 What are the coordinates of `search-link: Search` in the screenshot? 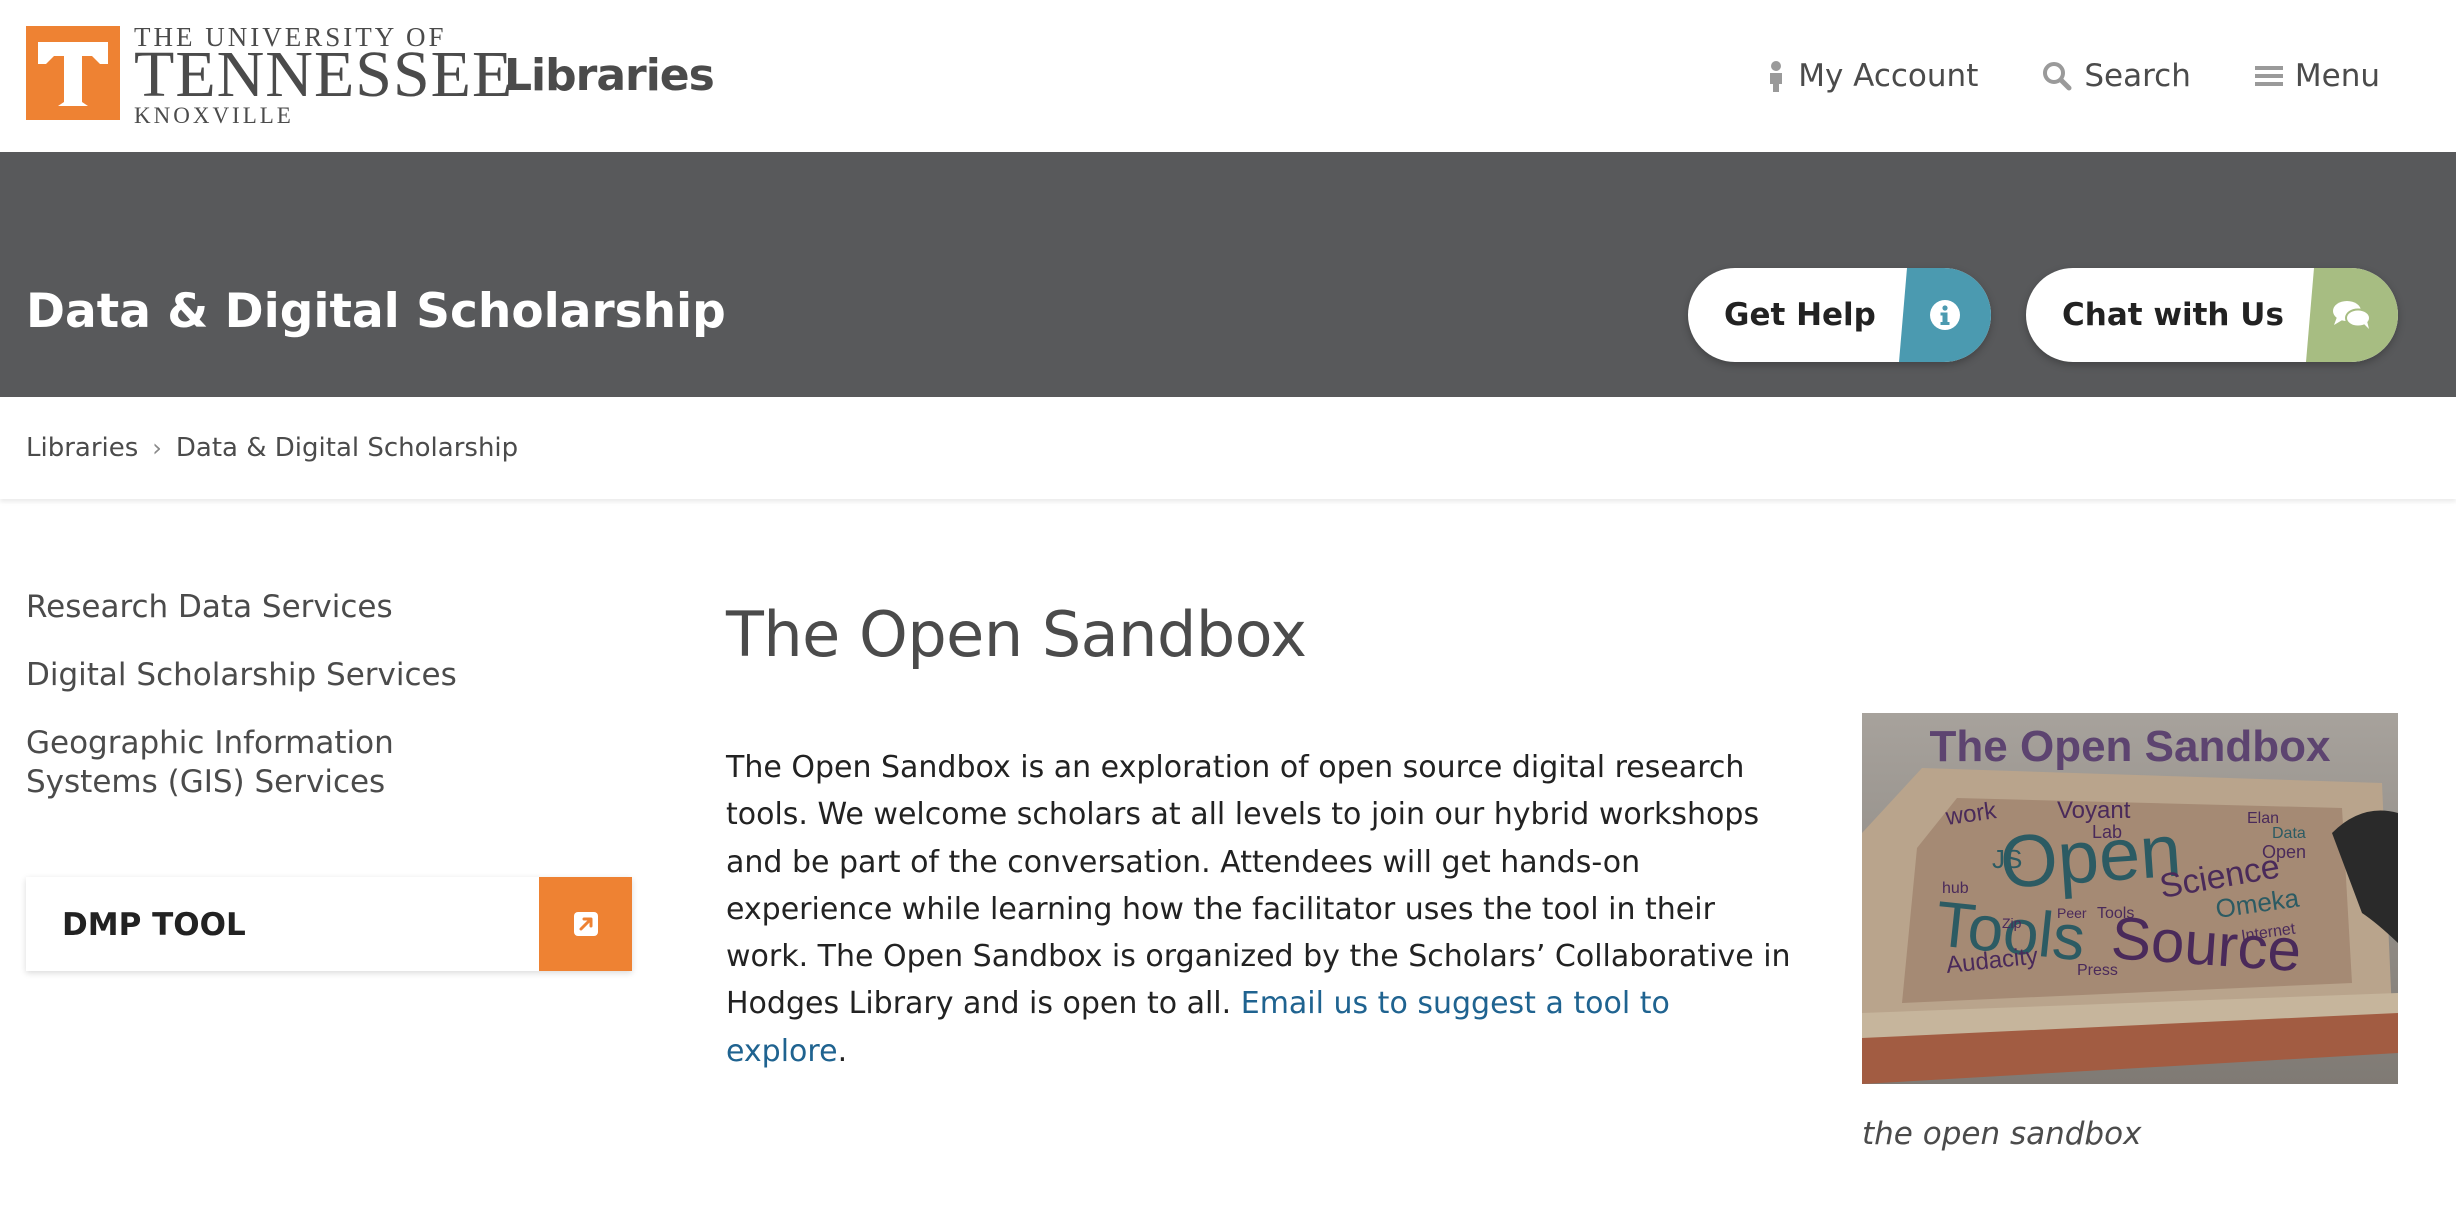 It's located at (2116, 76).